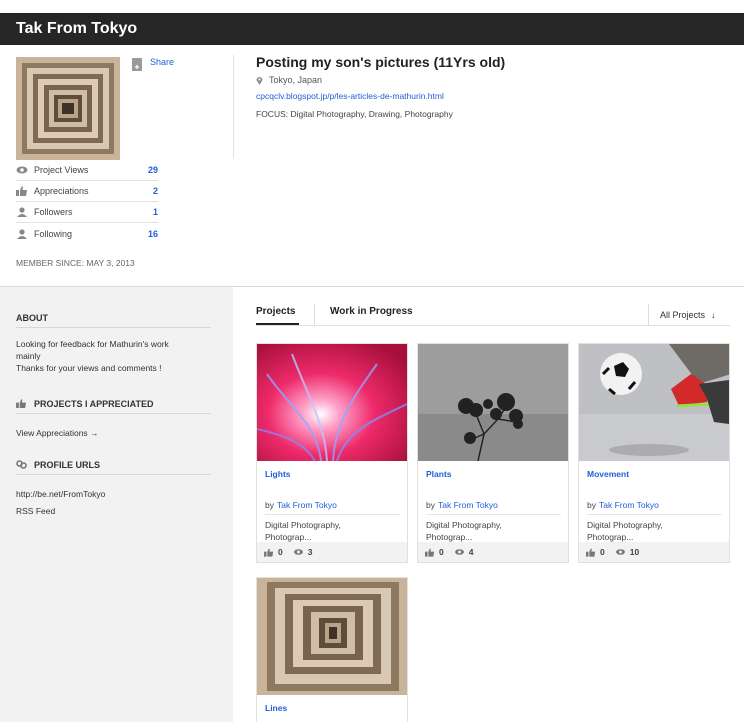 The height and width of the screenshot is (722, 744). What do you see at coordinates (493, 552) in the screenshot?
I see `project-stats: 0 4` at bounding box center [493, 552].